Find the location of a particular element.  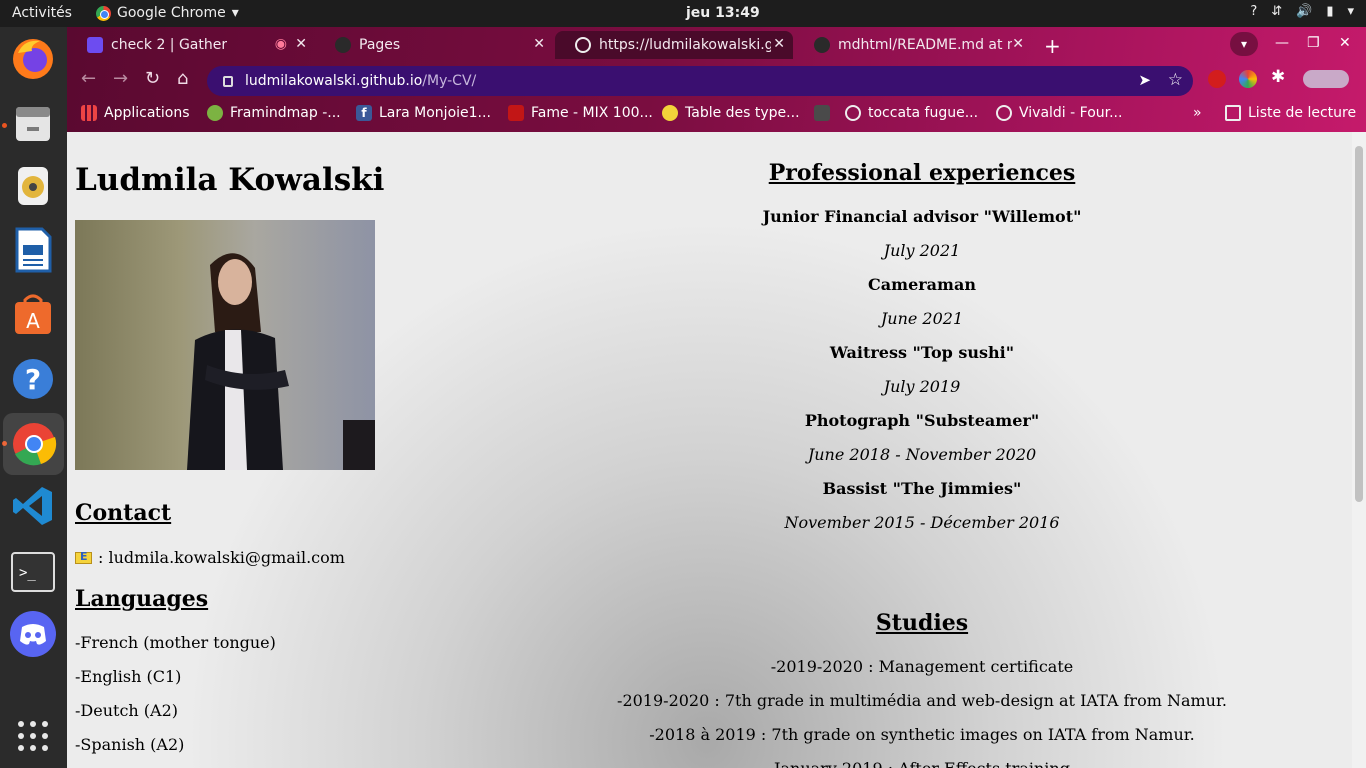

language-item: -Deutch (A2) is located at coordinates (127, 710).